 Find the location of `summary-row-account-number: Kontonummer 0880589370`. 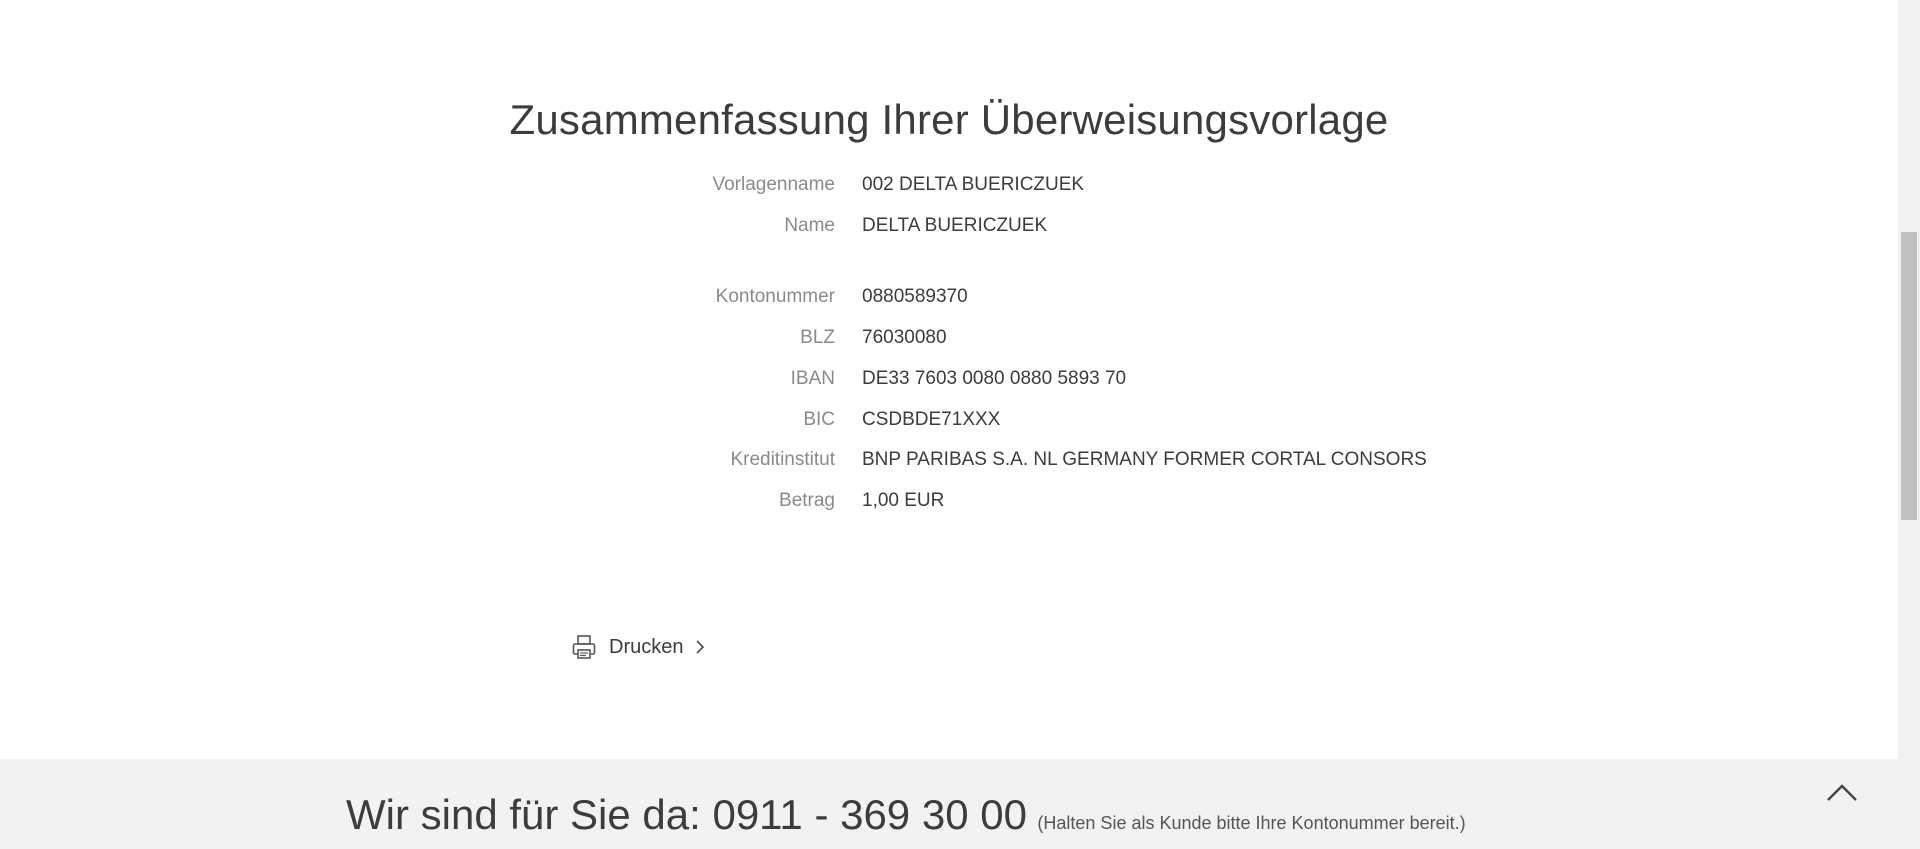

summary-row-account-number: Kontonummer 0880589370 is located at coordinates (1010, 297).